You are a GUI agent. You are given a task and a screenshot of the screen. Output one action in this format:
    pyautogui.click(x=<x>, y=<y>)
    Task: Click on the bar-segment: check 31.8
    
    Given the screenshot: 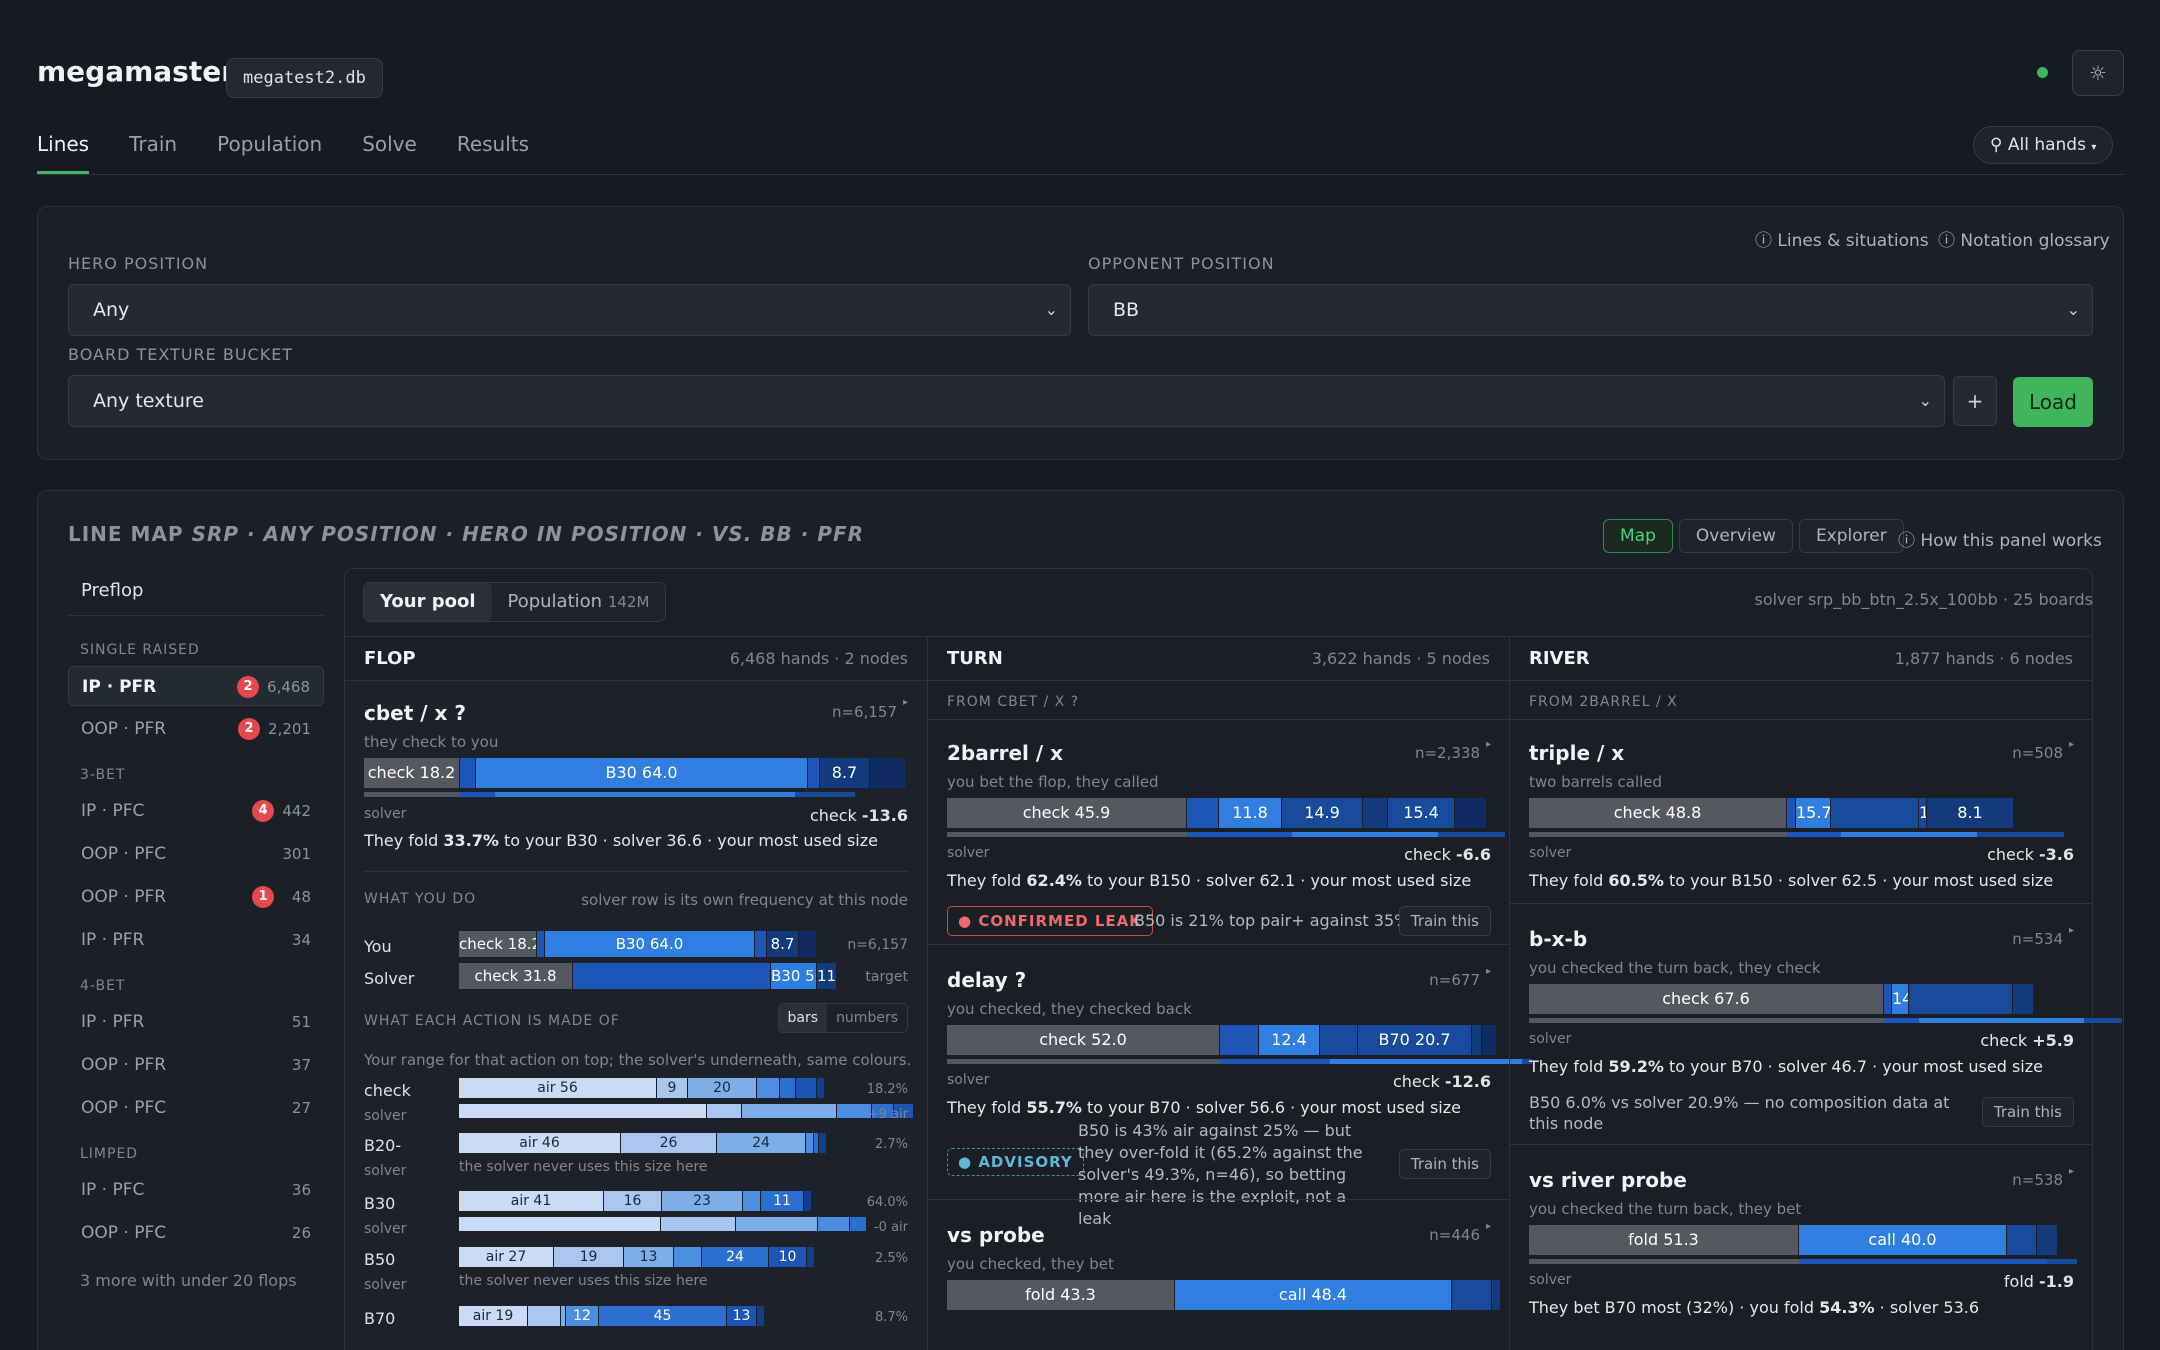 What is the action you would take?
    pyautogui.click(x=516, y=976)
    